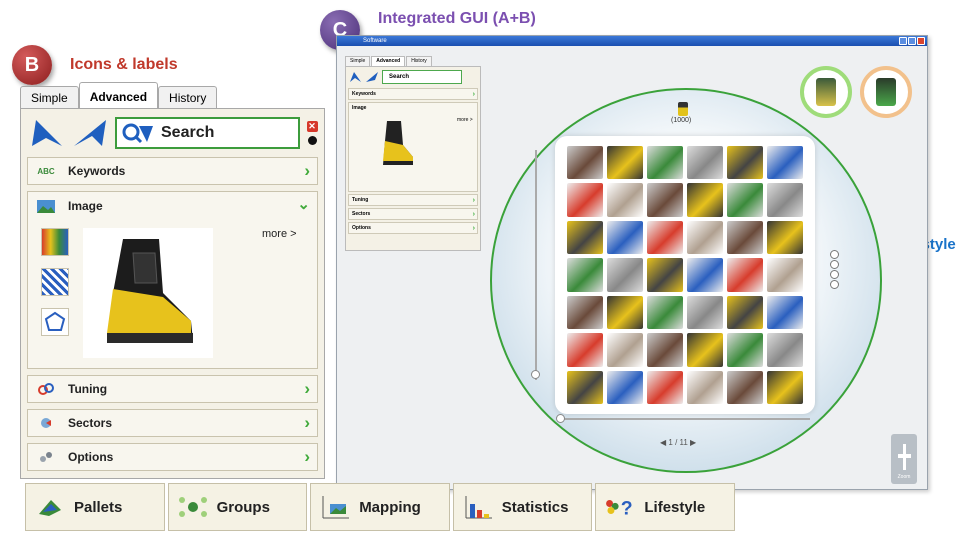  Describe the element at coordinates (172, 423) in the screenshot. I see `row-sectors: Sectors ›` at that location.